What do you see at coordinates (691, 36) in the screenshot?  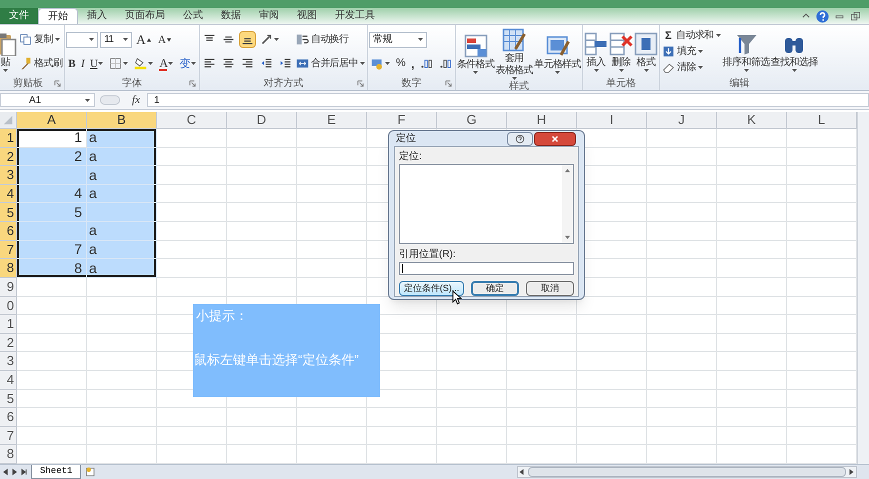 I see `ribbon-button: Σ 自动求和` at bounding box center [691, 36].